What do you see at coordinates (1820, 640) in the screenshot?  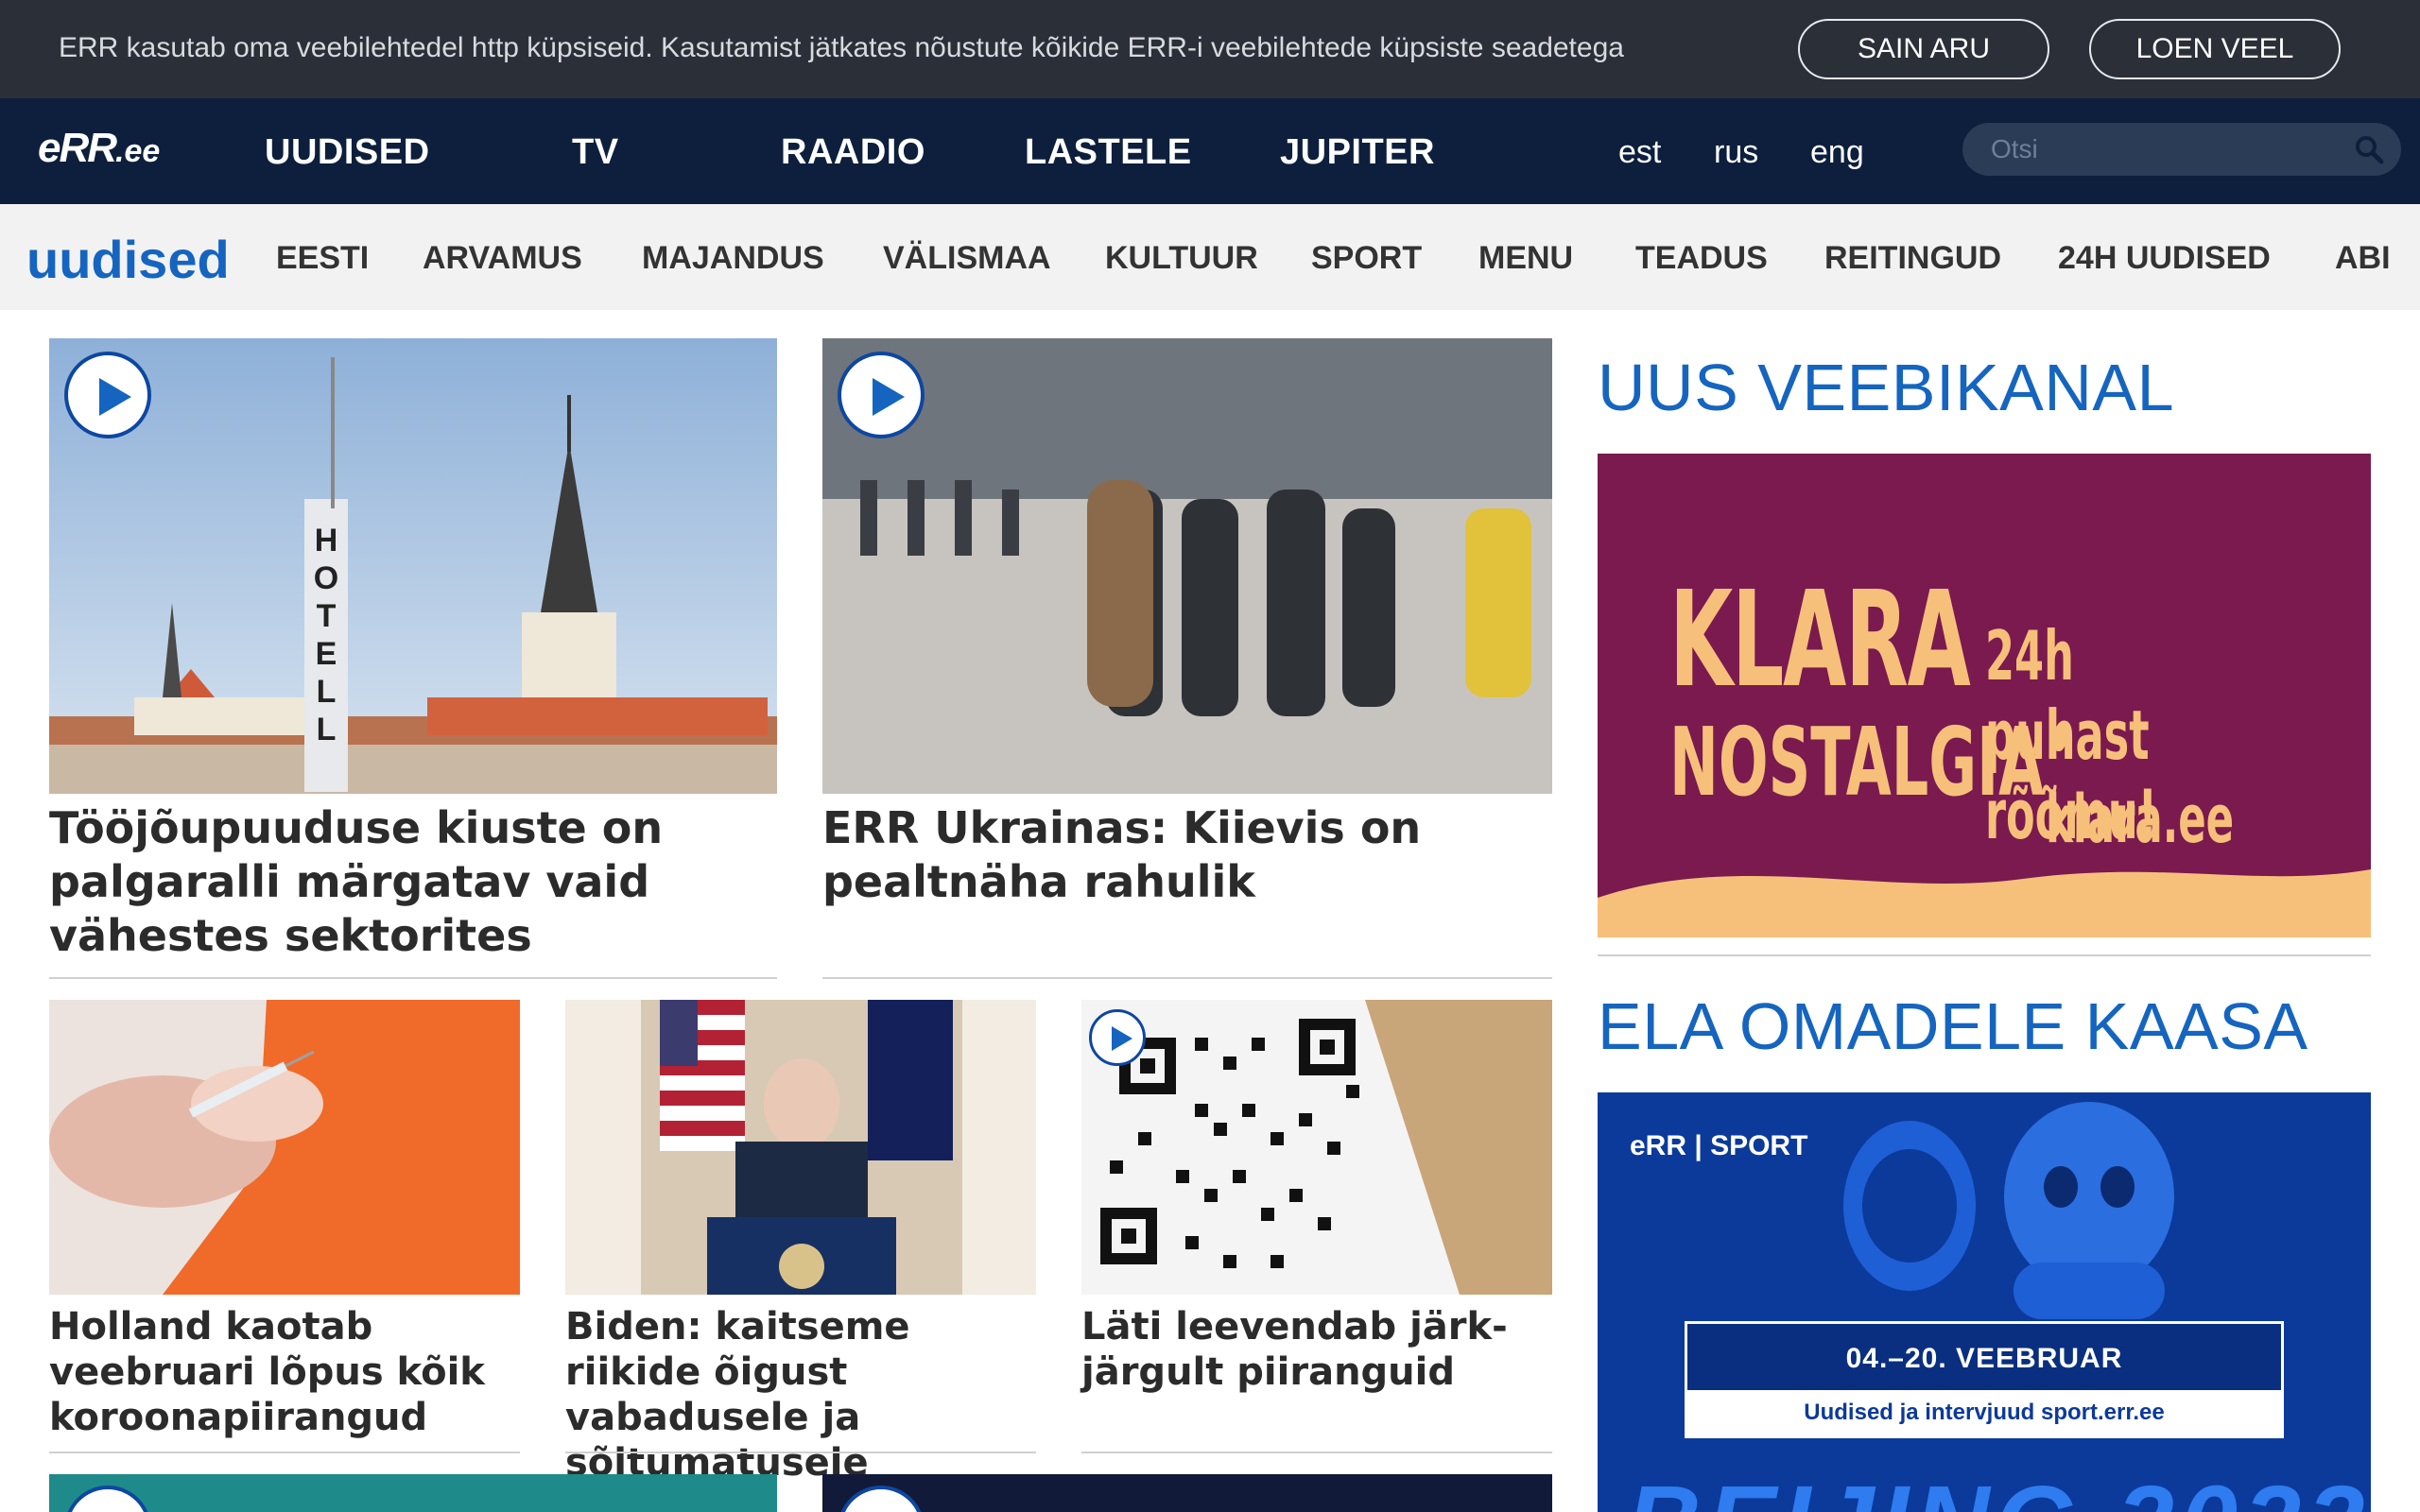 I see `klara-title: KLARA` at bounding box center [1820, 640].